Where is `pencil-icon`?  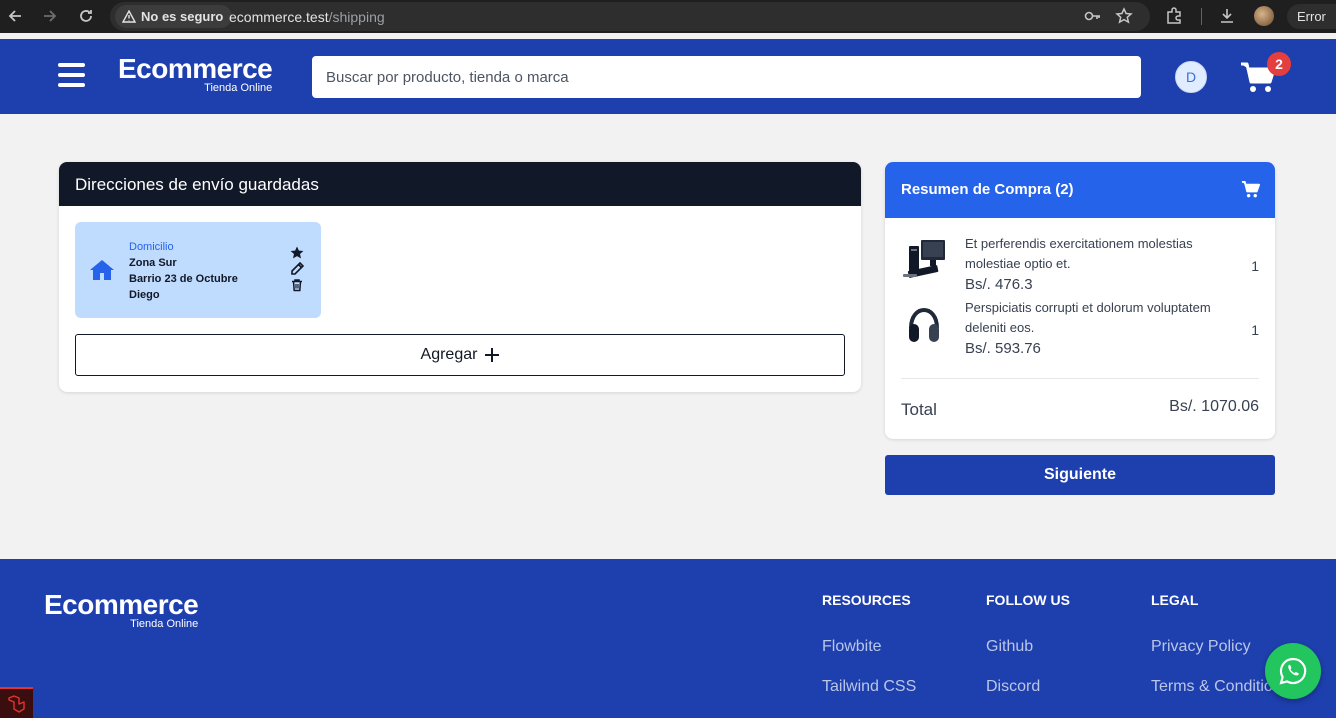
pencil-icon is located at coordinates (297, 269).